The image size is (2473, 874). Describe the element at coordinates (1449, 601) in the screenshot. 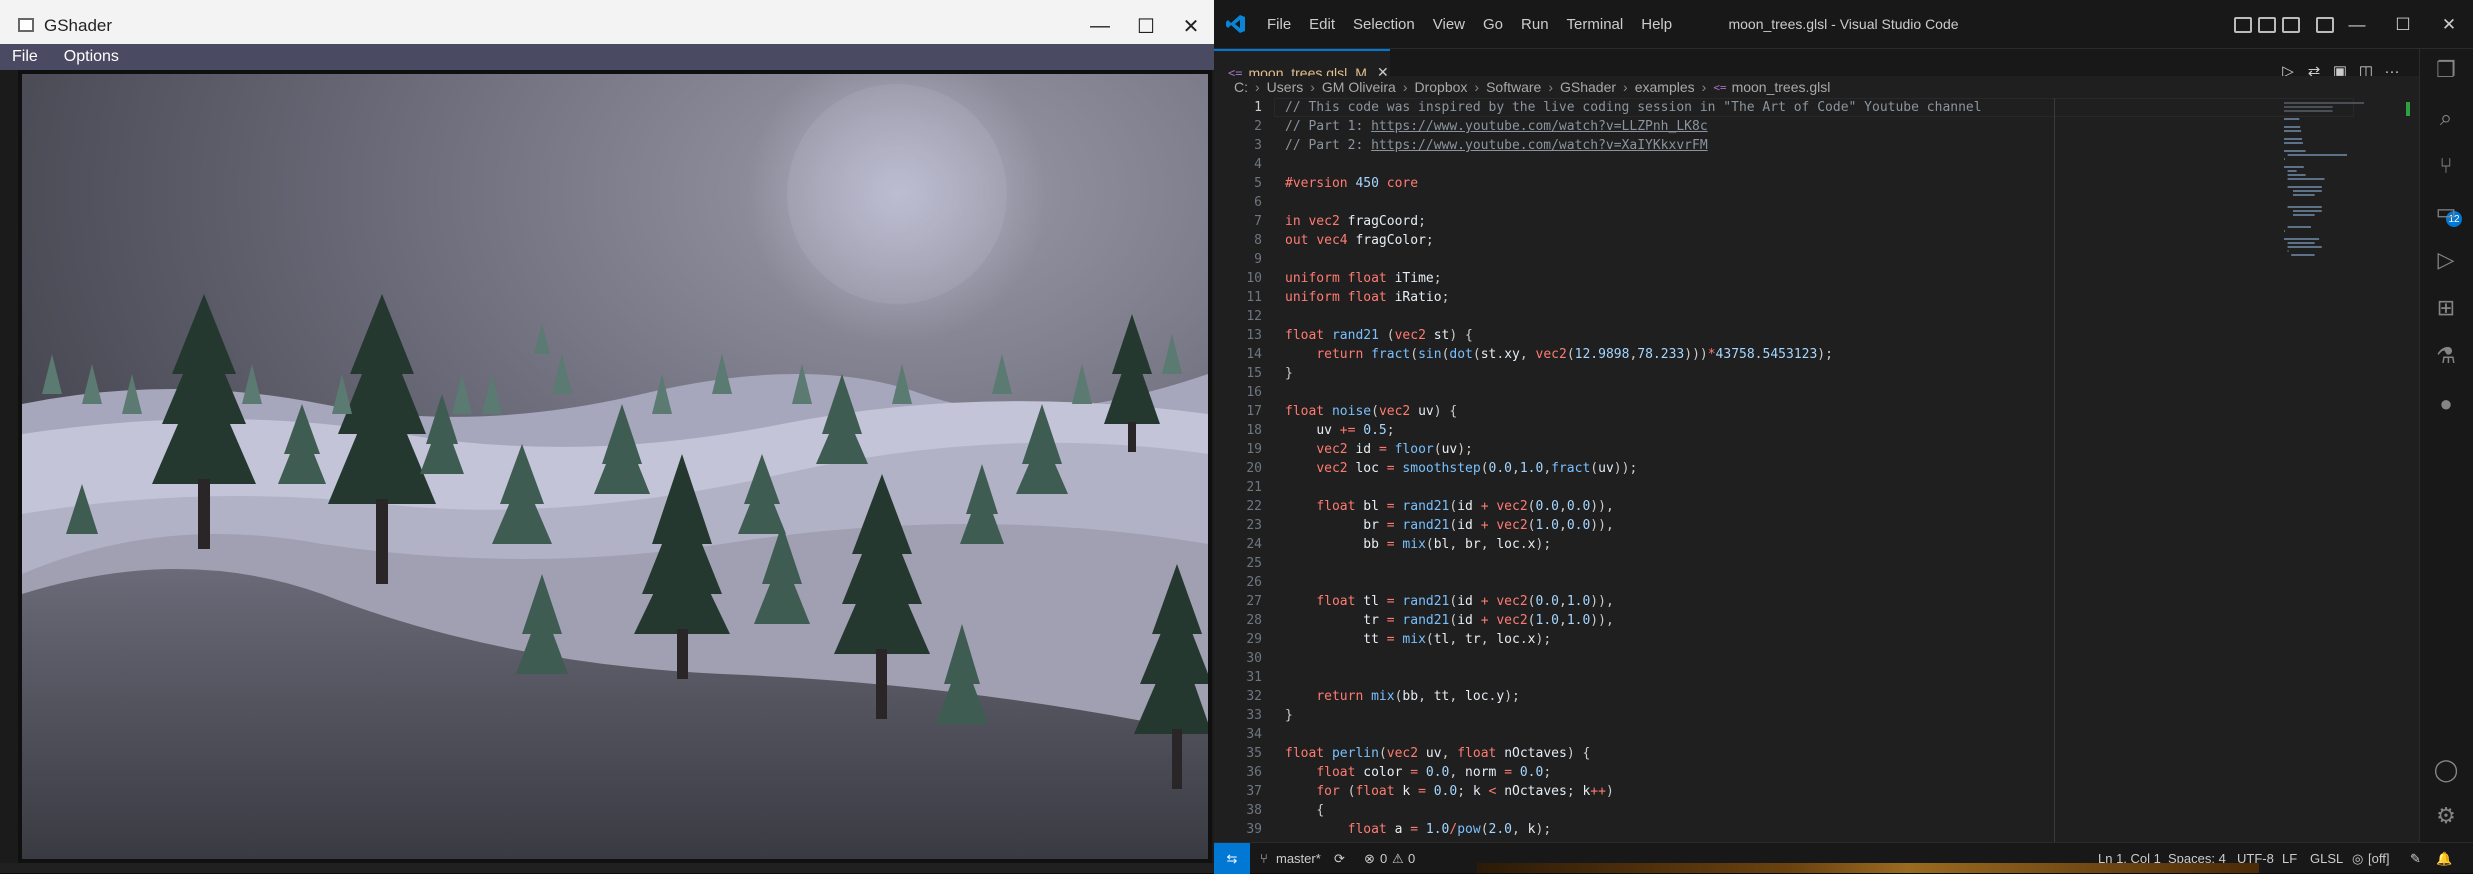

I see `code-line: float tl = rand21(id + vec2(0.0,1.0)),` at that location.